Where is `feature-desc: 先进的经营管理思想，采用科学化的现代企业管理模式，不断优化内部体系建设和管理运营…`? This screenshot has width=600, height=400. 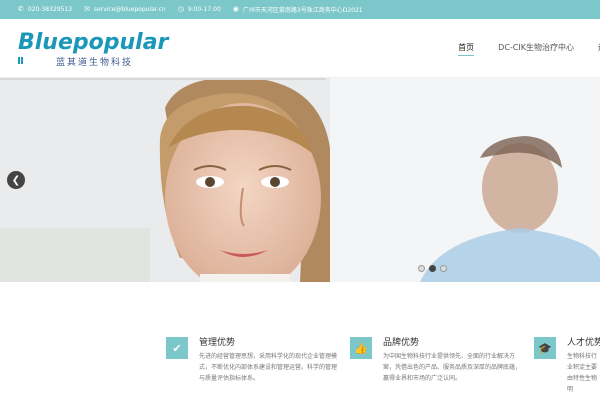 feature-desc: 先进的经营管理思想，采用科学化的现代企业管理模式，不断优化内部体系建设和管理运营… is located at coordinates (268, 367).